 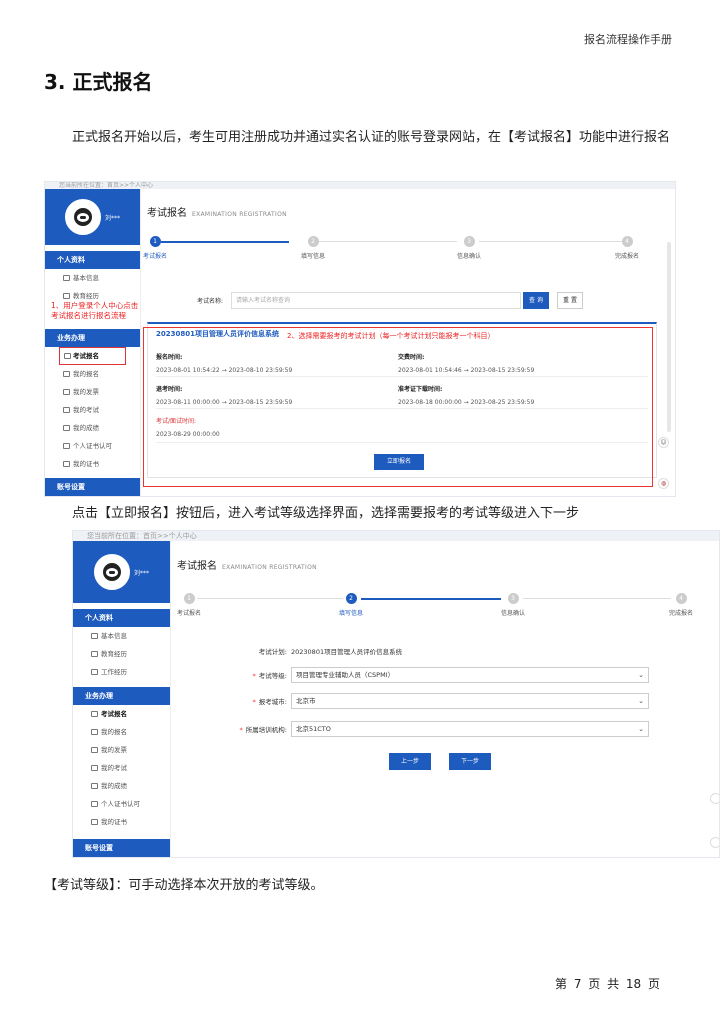 What do you see at coordinates (470, 701) in the screenshot?
I see `city-select: 北京市 ⌄` at bounding box center [470, 701].